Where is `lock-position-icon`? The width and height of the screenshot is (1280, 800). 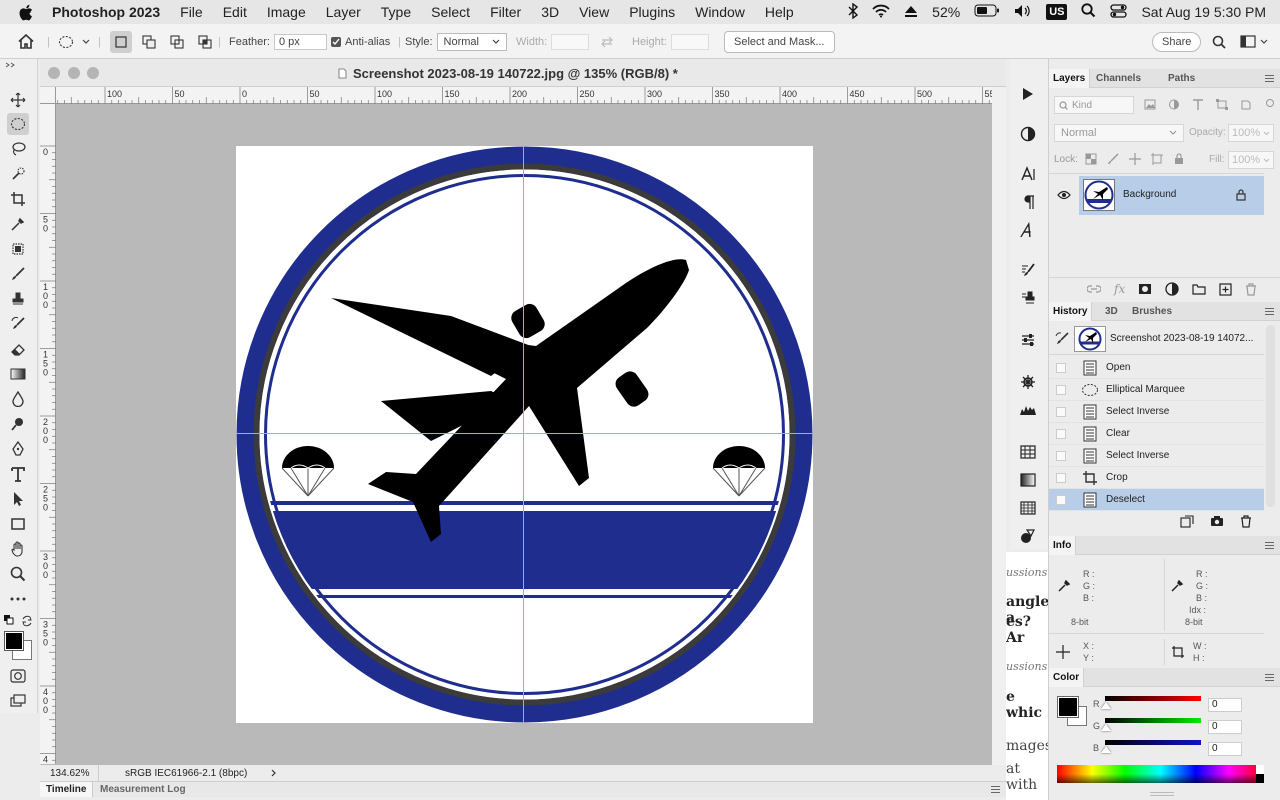
lock-position-icon is located at coordinates (1135, 159).